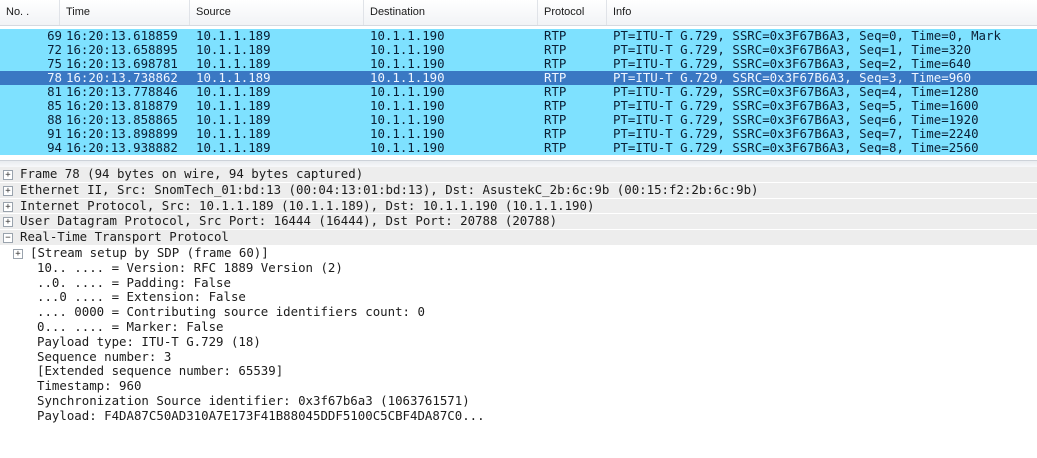 The height and width of the screenshot is (458, 1037). I want to click on column-header-info: Info, so click(822, 12).